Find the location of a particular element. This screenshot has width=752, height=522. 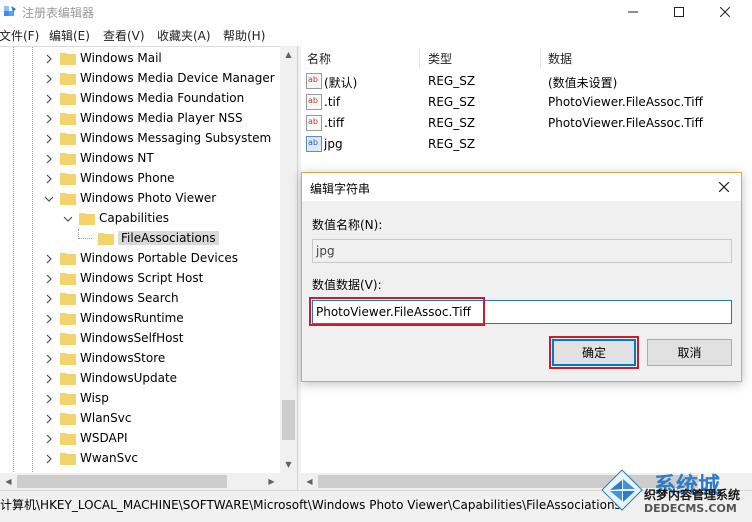

maximize-button is located at coordinates (679, 12).